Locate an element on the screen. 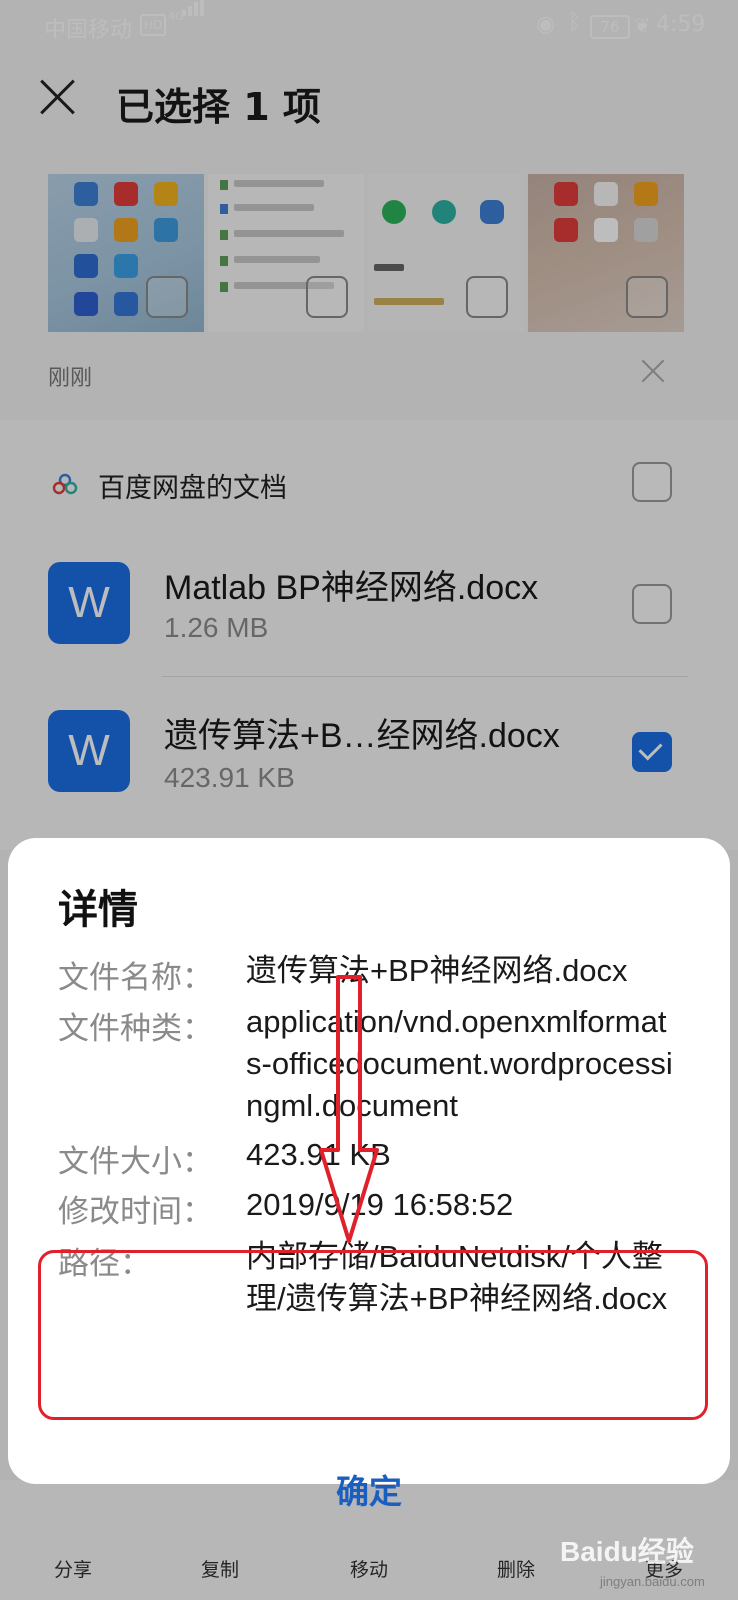 This screenshot has width=738, height=1600. watermark-url: jingyan.baidu.com is located at coordinates (652, 1581).